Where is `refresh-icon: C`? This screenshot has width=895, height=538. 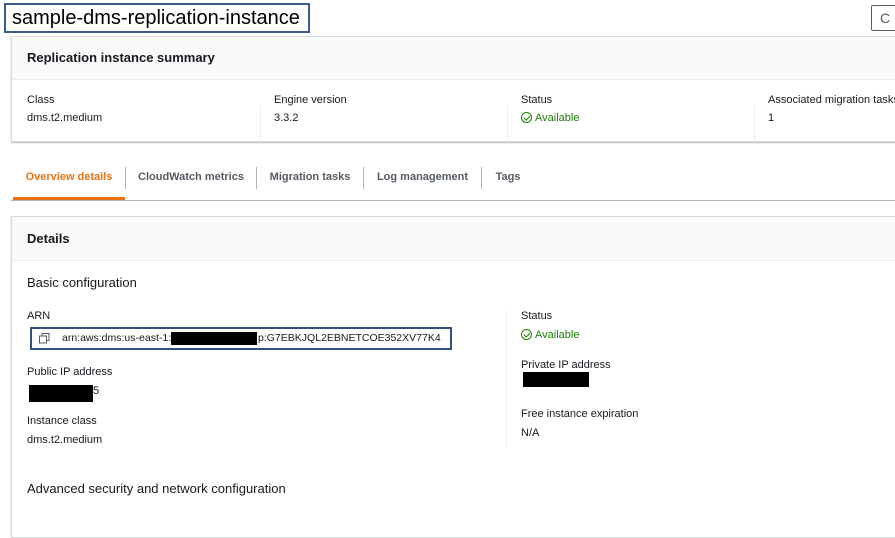 refresh-icon: C is located at coordinates (885, 18).